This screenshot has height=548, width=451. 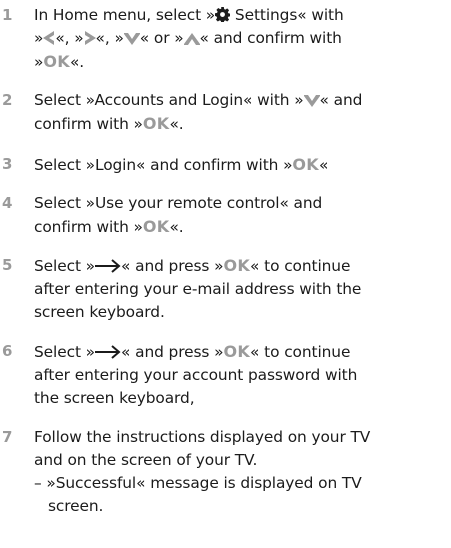 I want to click on text: screen keyboard., so click(x=99, y=312).